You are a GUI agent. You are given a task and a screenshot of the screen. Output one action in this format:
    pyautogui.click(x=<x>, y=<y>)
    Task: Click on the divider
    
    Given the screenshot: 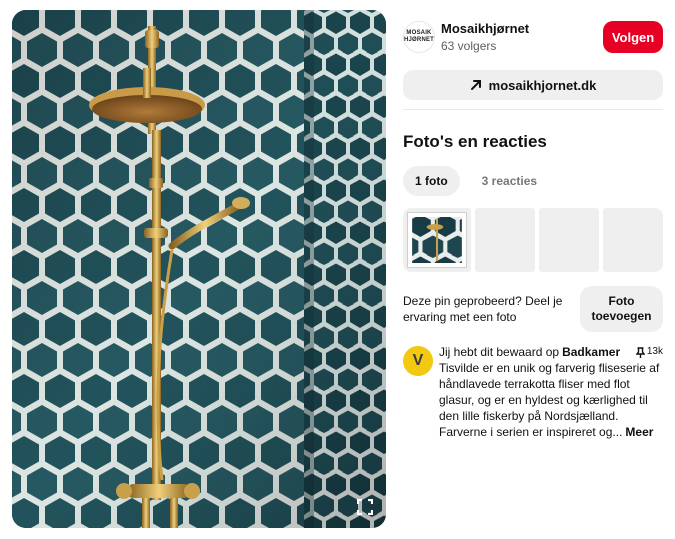 What is the action you would take?
    pyautogui.click(x=533, y=109)
    